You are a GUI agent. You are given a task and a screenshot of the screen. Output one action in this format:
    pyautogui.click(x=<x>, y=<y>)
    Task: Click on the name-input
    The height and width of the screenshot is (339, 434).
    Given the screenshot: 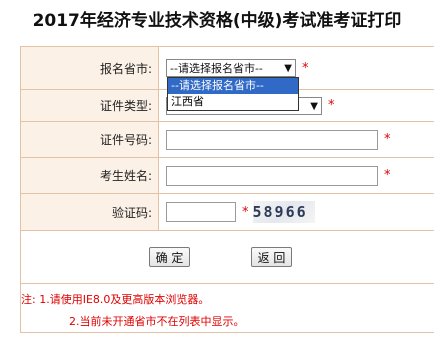 What is the action you would take?
    pyautogui.click(x=272, y=175)
    